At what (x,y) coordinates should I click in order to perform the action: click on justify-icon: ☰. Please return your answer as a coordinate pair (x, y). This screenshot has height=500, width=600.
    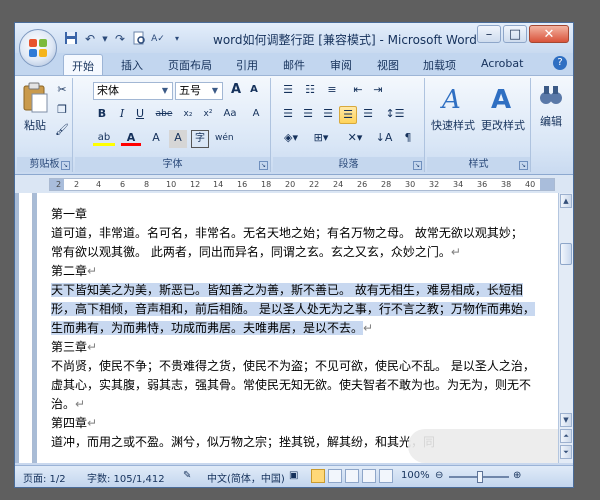
    Looking at the image, I should click on (348, 115).